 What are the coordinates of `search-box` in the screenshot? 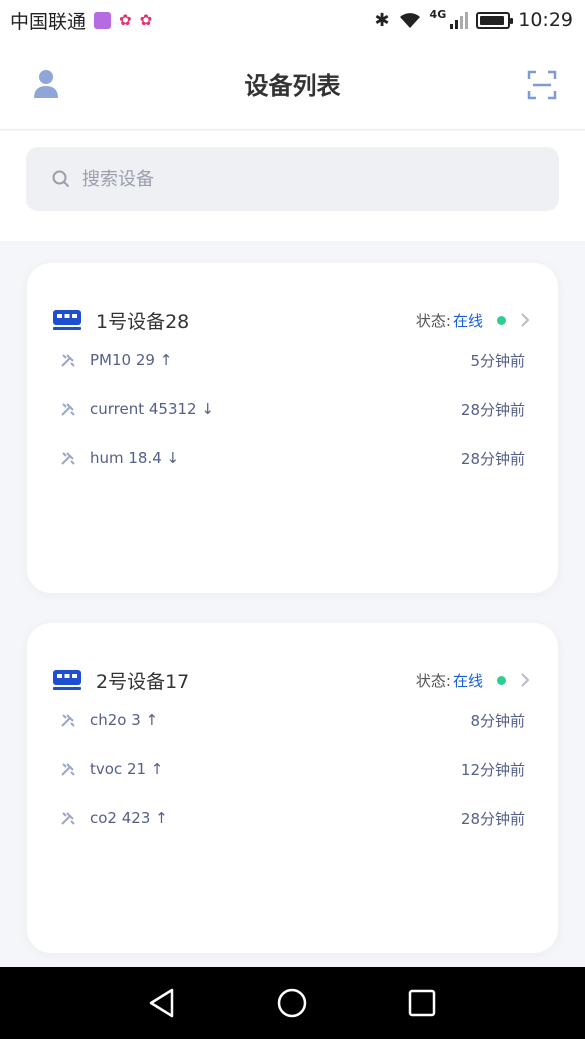 It's located at (292, 179).